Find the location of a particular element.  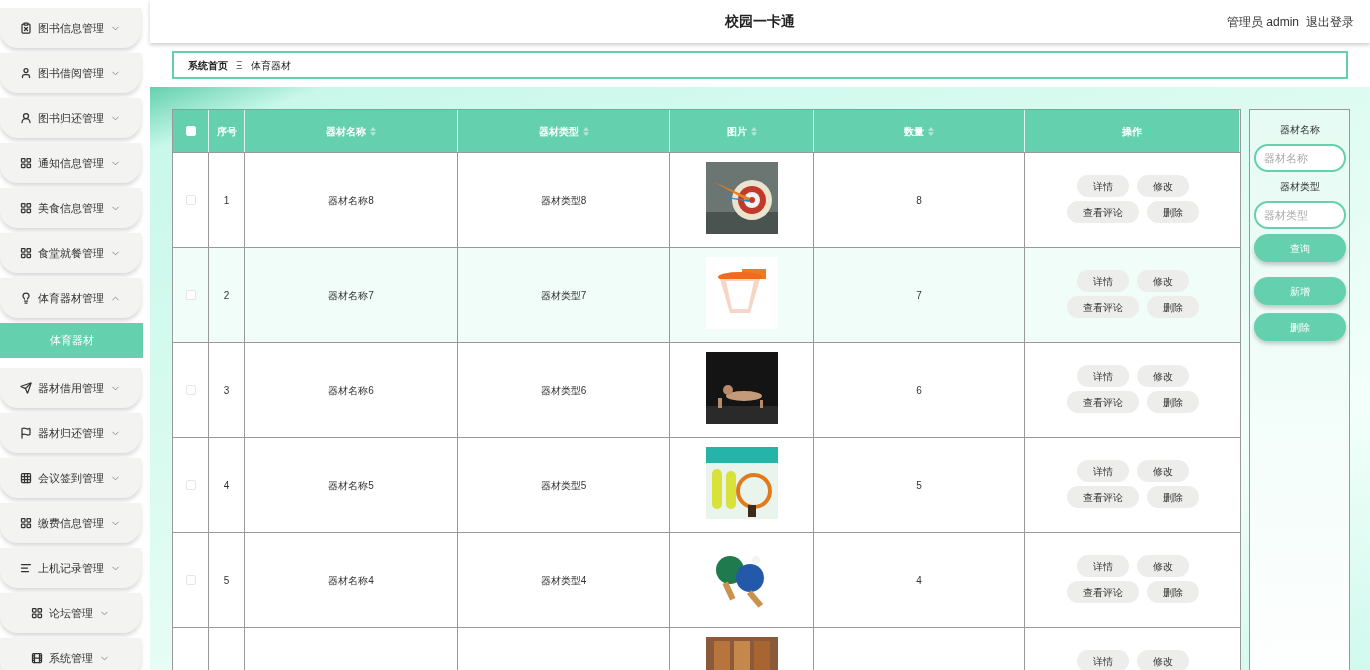

sidebar-menu-item: 图书归还管理 is located at coordinates (70, 118).